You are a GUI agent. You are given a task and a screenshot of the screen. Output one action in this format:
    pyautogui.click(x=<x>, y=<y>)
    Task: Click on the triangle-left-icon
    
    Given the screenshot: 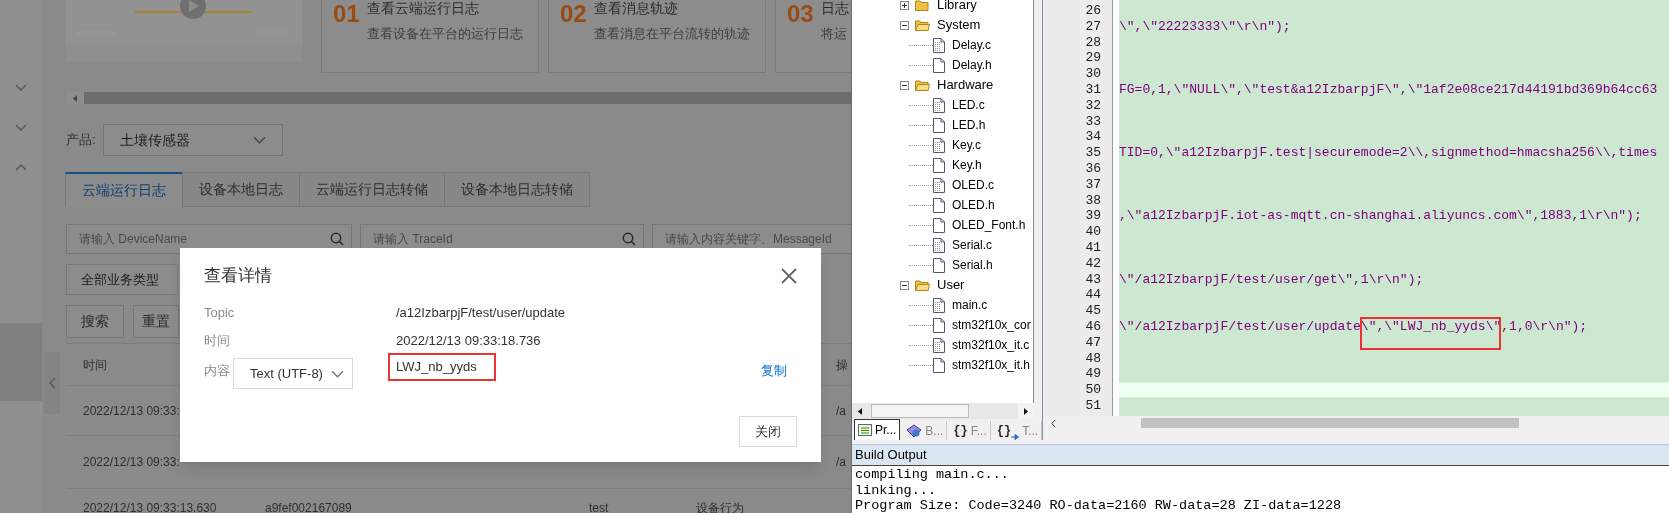 What is the action you would take?
    pyautogui.click(x=859, y=411)
    